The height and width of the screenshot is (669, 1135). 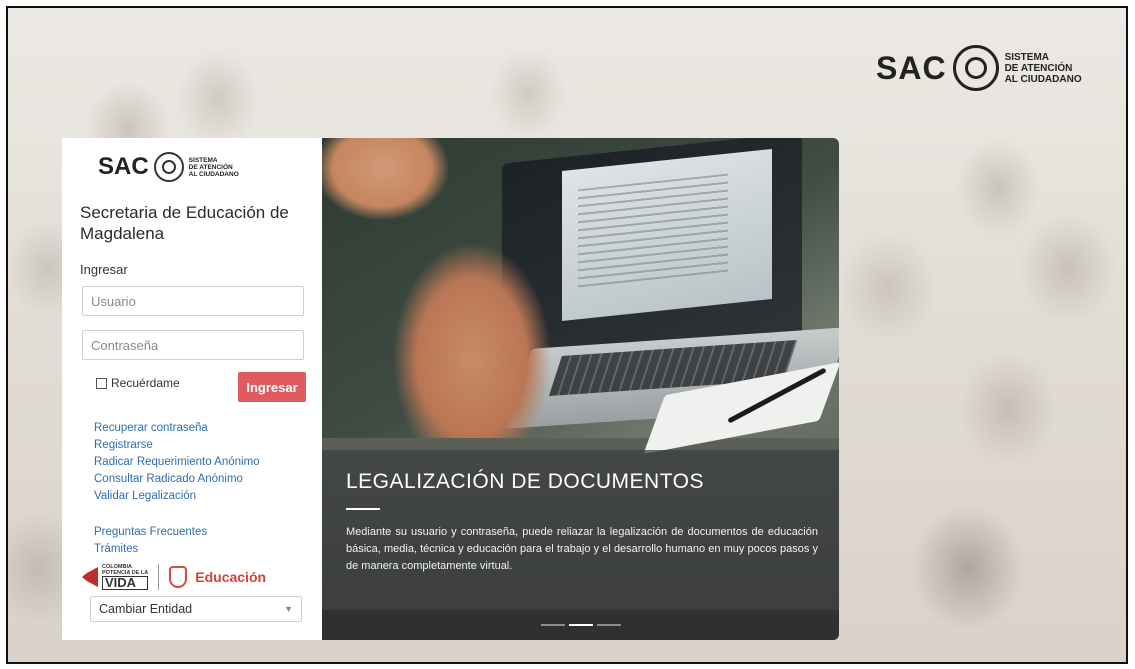 I want to click on carousel-title: LEGALIZACIÓN DE DOCUMENTOS, so click(x=525, y=481).